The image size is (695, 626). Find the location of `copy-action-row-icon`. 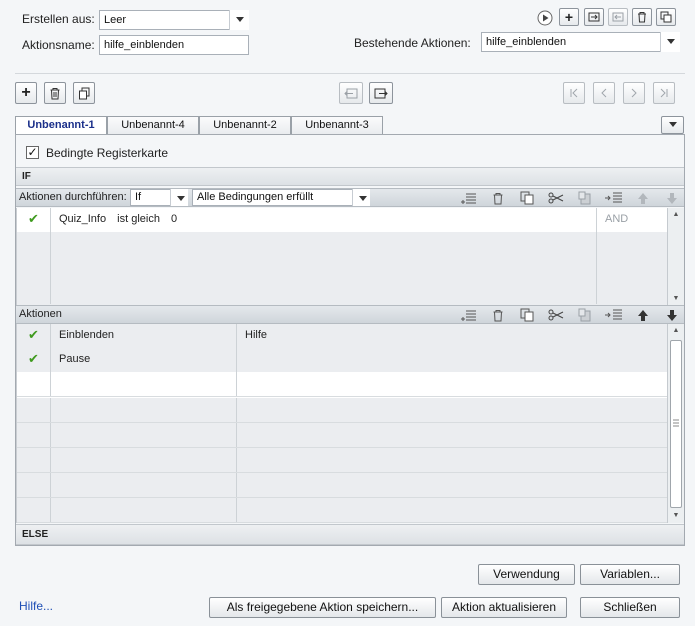

copy-action-row-icon is located at coordinates (527, 315).